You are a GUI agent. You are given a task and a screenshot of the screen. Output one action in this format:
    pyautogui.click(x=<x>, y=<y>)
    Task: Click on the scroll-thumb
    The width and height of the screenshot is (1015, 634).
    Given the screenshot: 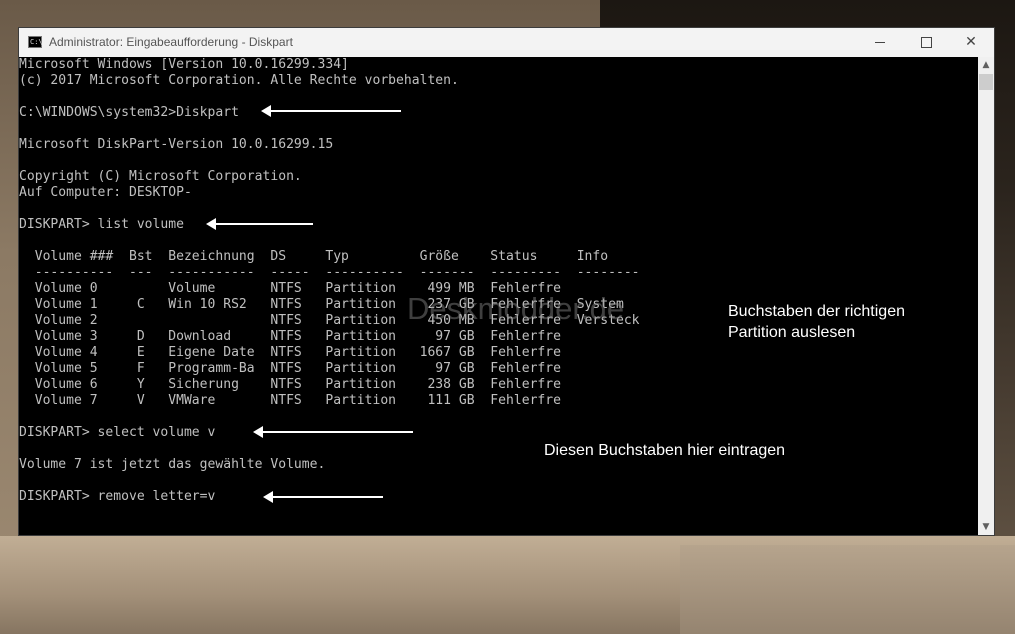 What is the action you would take?
    pyautogui.click(x=986, y=82)
    